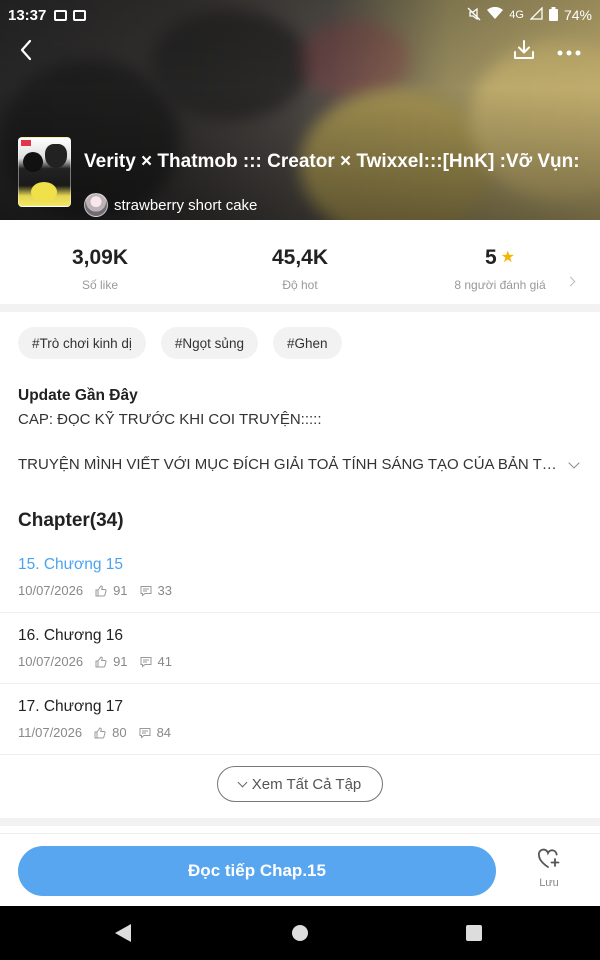 This screenshot has height=960, width=600. What do you see at coordinates (100, 257) in the screenshot?
I see `likes-value: 3,09K` at bounding box center [100, 257].